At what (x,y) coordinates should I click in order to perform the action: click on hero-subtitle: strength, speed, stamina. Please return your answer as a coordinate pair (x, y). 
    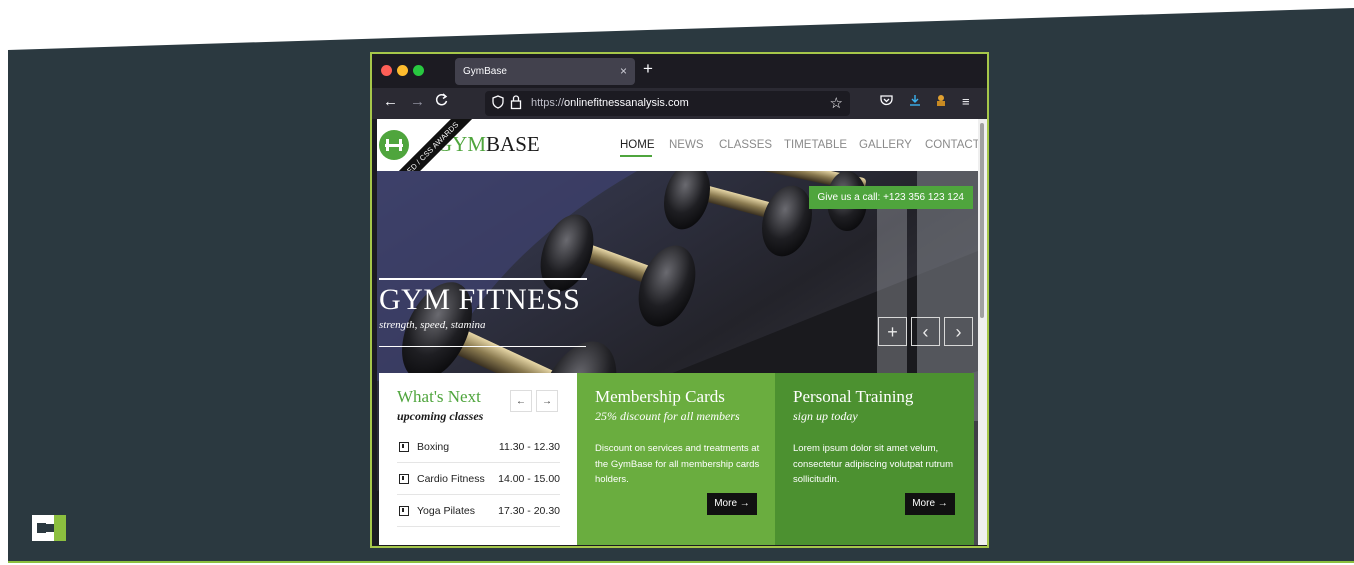
    Looking at the image, I should click on (432, 325).